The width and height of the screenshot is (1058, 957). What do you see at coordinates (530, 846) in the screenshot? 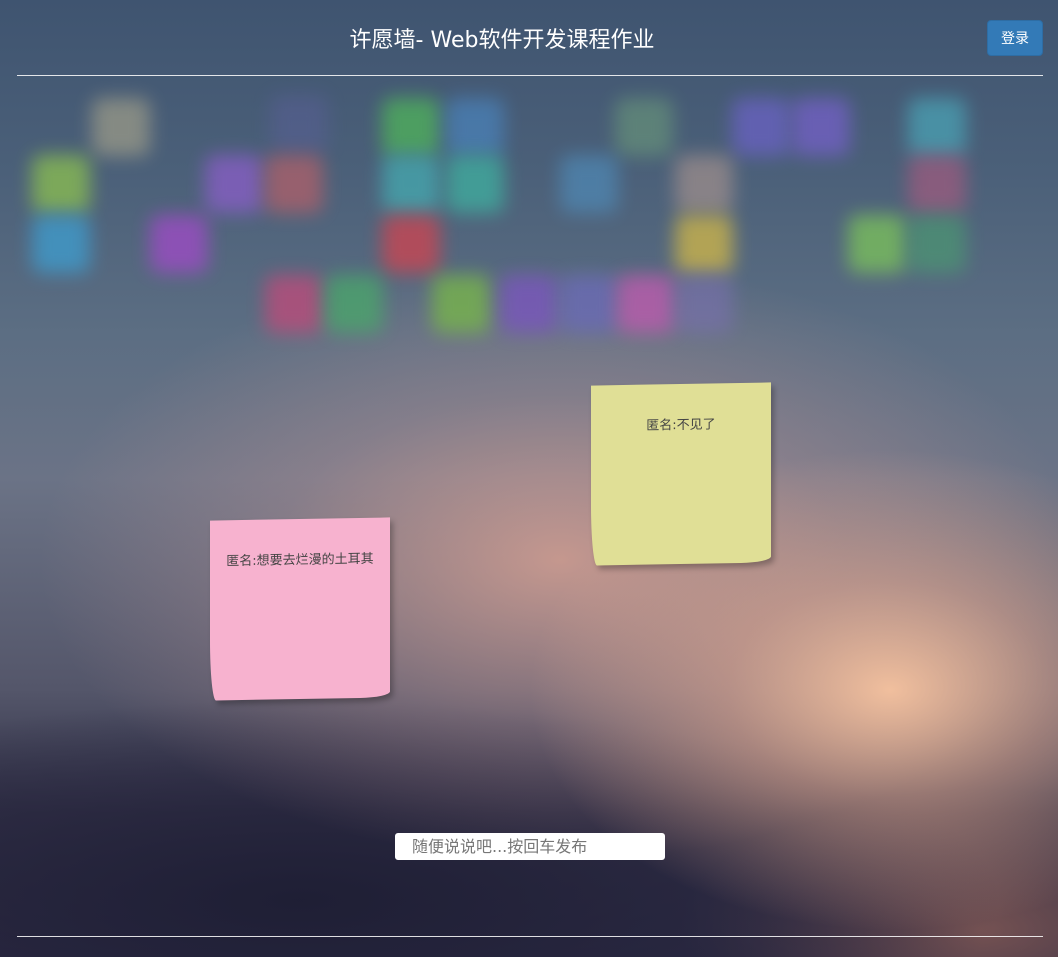
I see `wish-input` at bounding box center [530, 846].